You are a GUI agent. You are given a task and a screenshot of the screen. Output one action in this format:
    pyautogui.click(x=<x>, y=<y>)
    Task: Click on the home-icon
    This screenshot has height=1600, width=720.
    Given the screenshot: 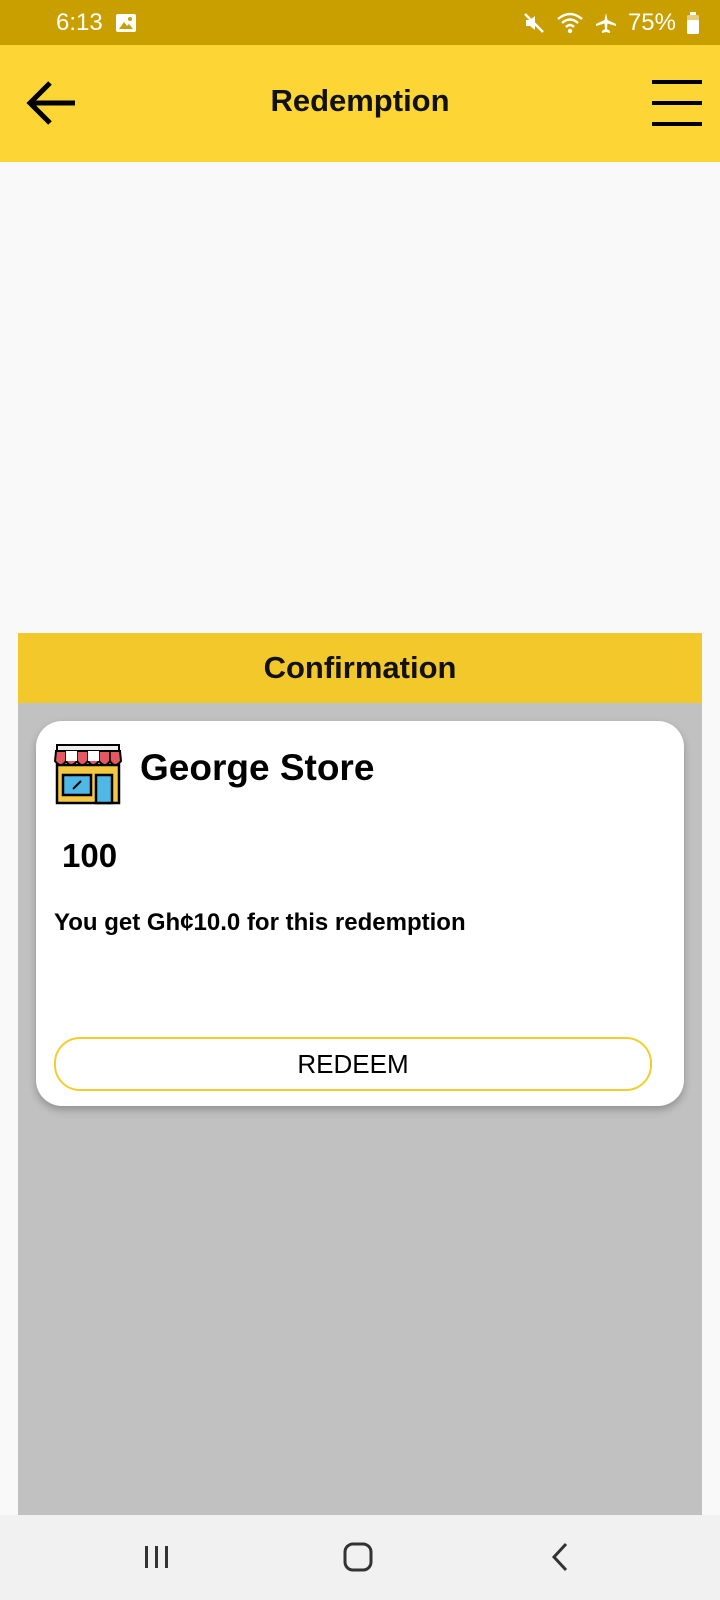 What is the action you would take?
    pyautogui.click(x=358, y=1557)
    